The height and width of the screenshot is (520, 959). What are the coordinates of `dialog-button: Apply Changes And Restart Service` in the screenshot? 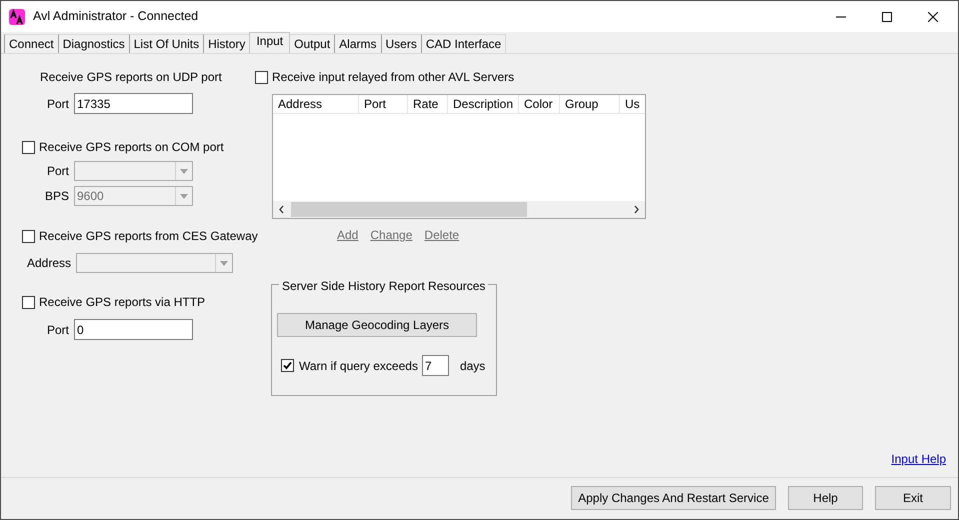 It's located at (673, 498).